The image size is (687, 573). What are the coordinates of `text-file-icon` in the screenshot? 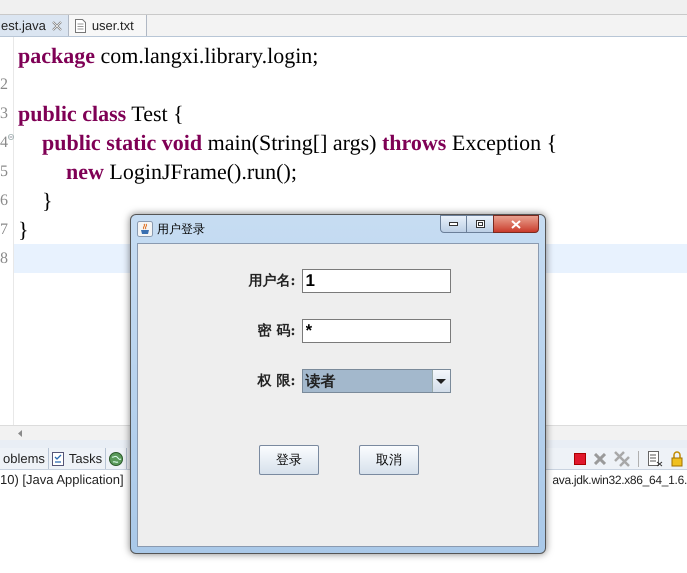 It's located at (80, 25).